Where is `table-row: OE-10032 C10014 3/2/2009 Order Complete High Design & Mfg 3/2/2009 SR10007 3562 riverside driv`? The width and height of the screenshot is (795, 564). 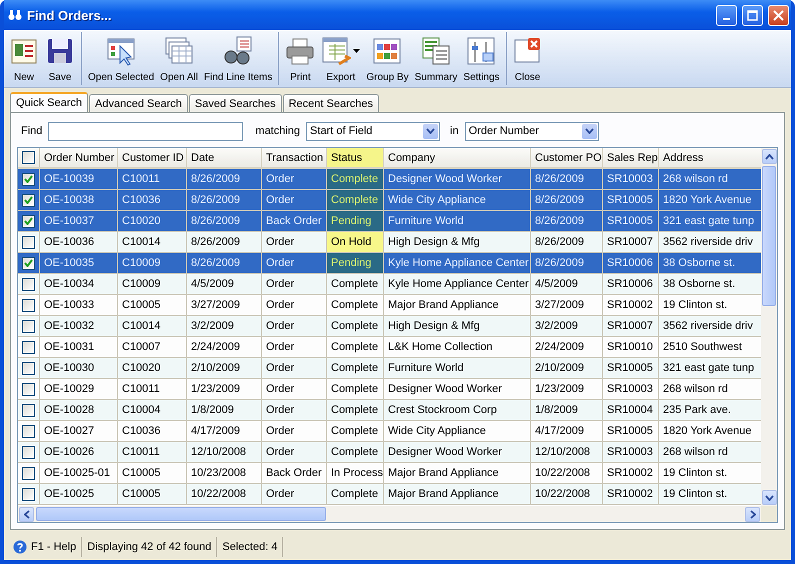 table-row: OE-10032 C10014 3/2/2009 Order Complete High Design & Mfg 3/2/2009 SR10007 3562 riverside driv is located at coordinates (389, 326).